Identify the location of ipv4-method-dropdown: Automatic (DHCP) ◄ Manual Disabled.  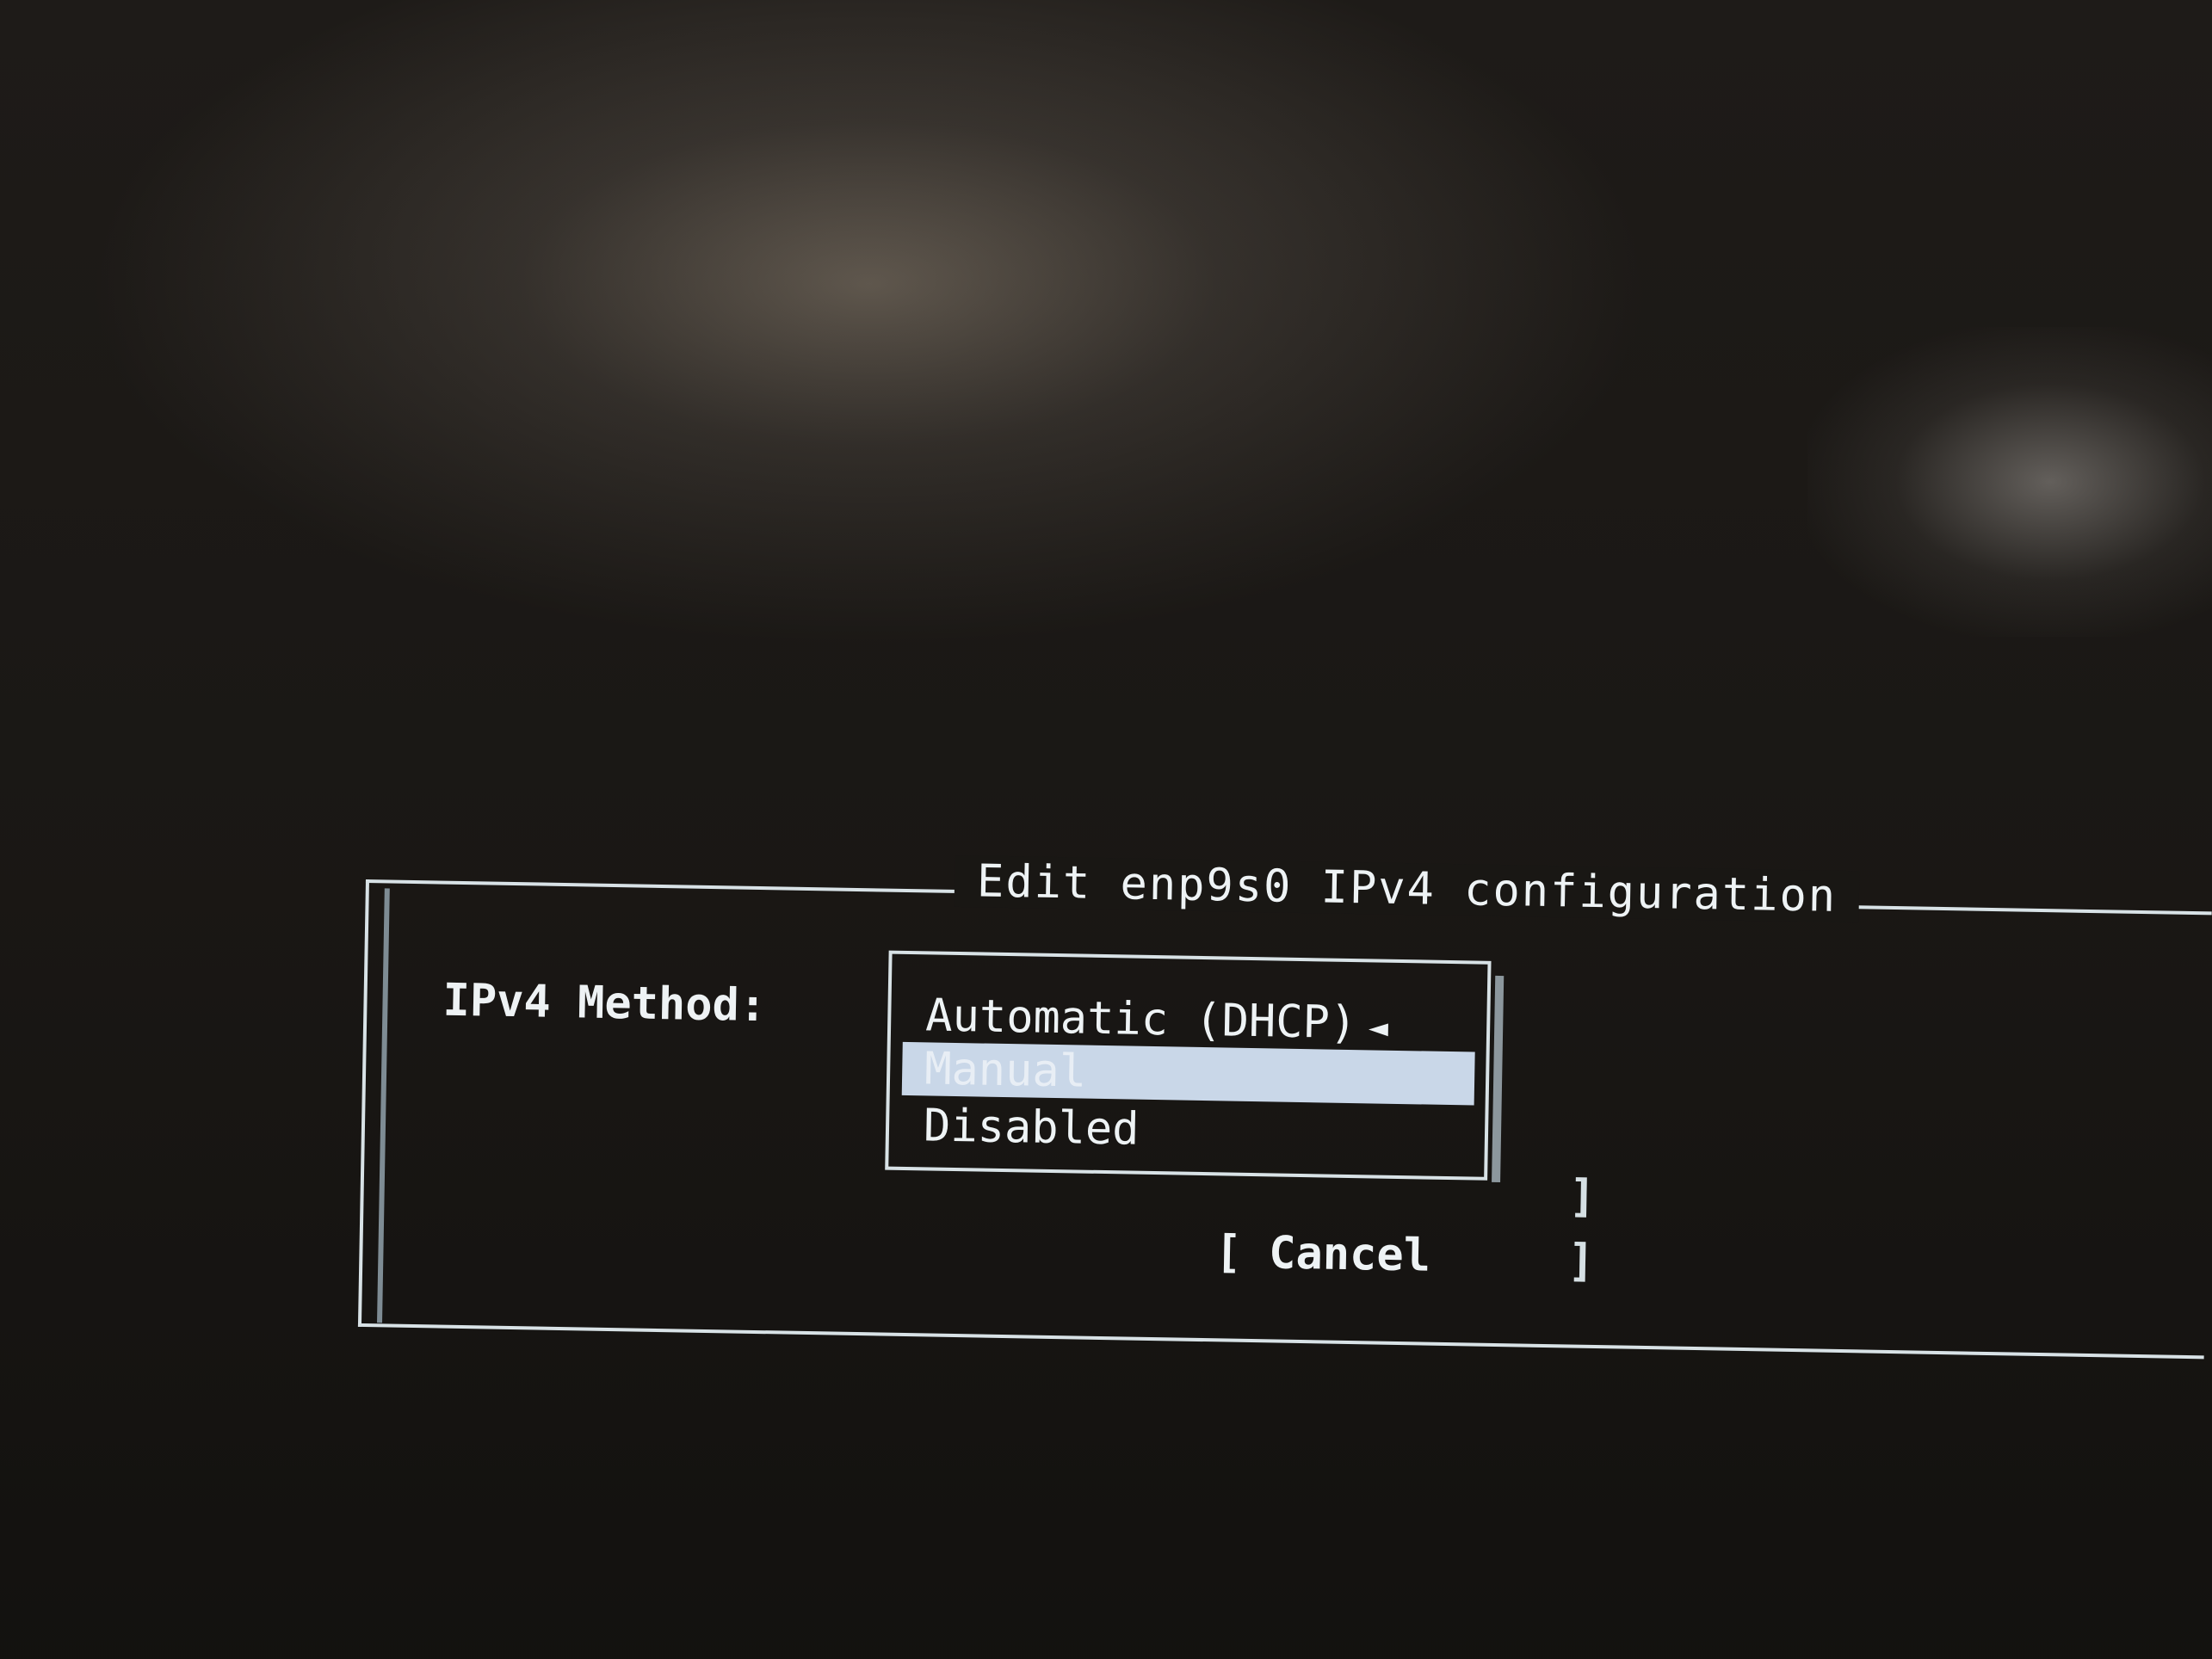
(1188, 1065).